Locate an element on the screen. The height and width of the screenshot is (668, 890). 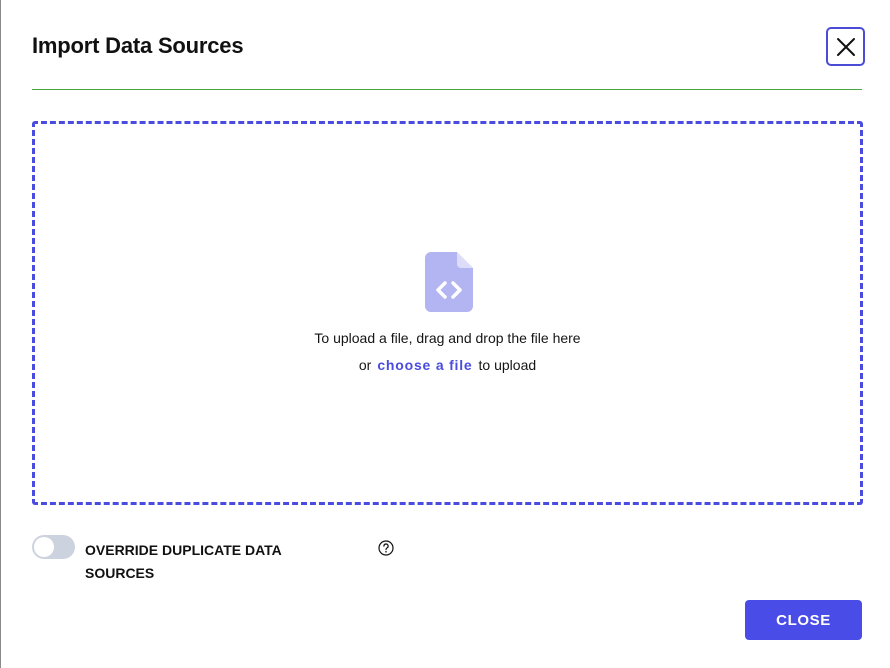
close-icon is located at coordinates (845, 46).